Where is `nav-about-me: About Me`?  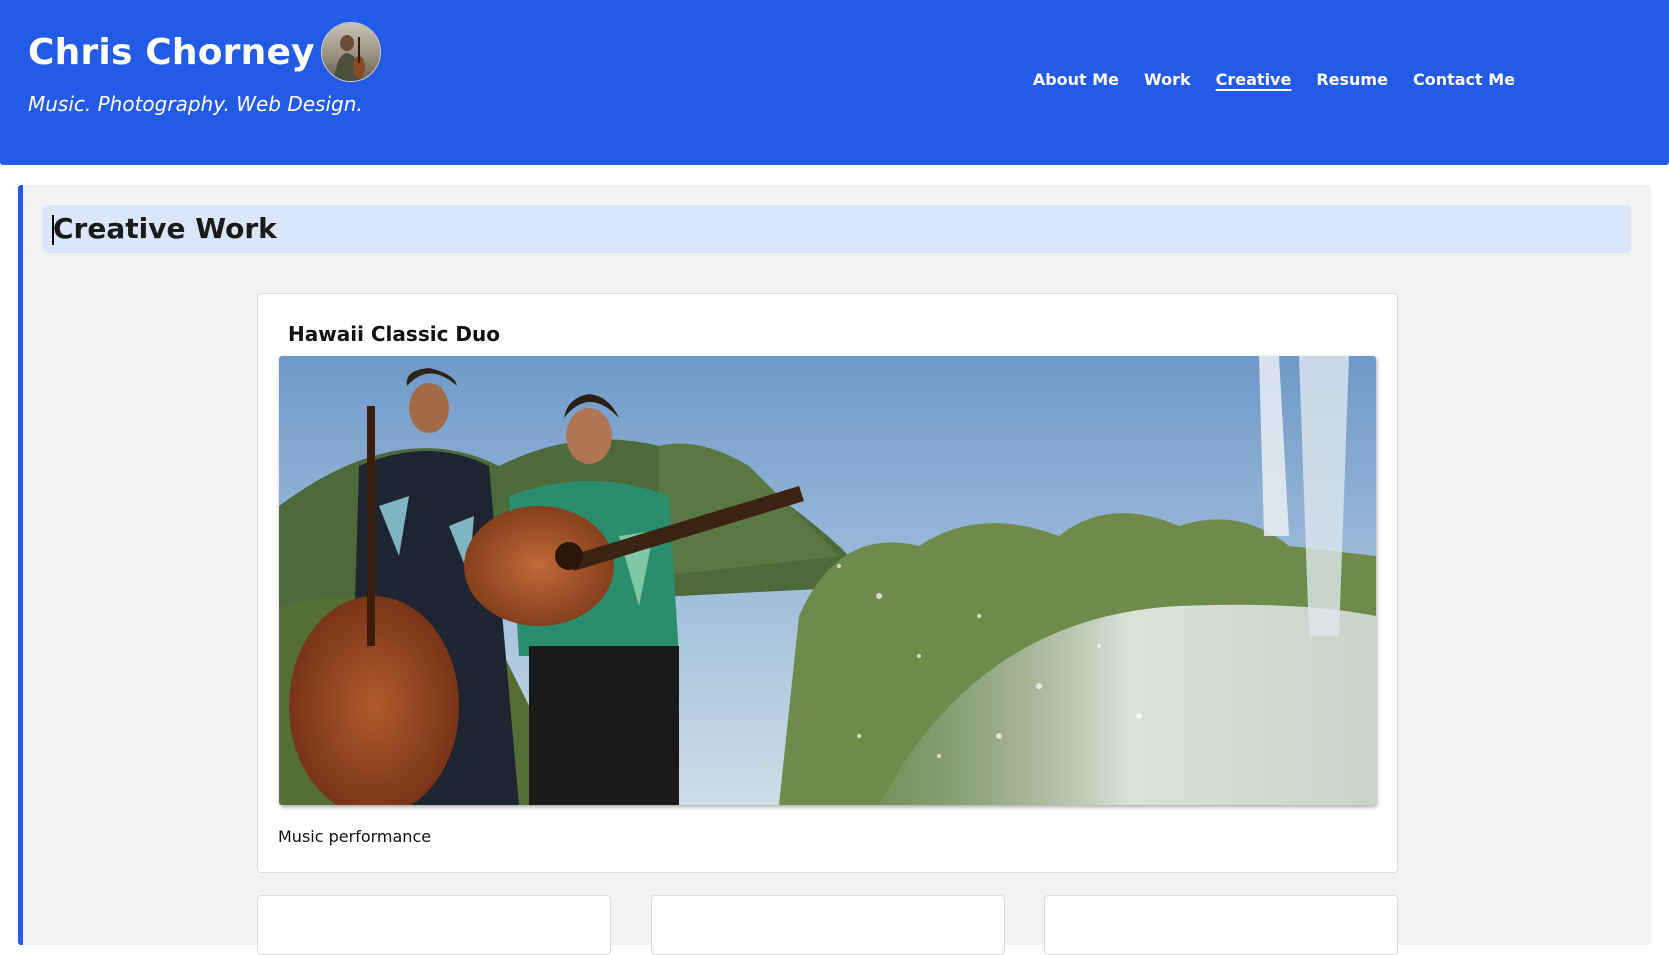
nav-about-me: About Me is located at coordinates (1076, 80).